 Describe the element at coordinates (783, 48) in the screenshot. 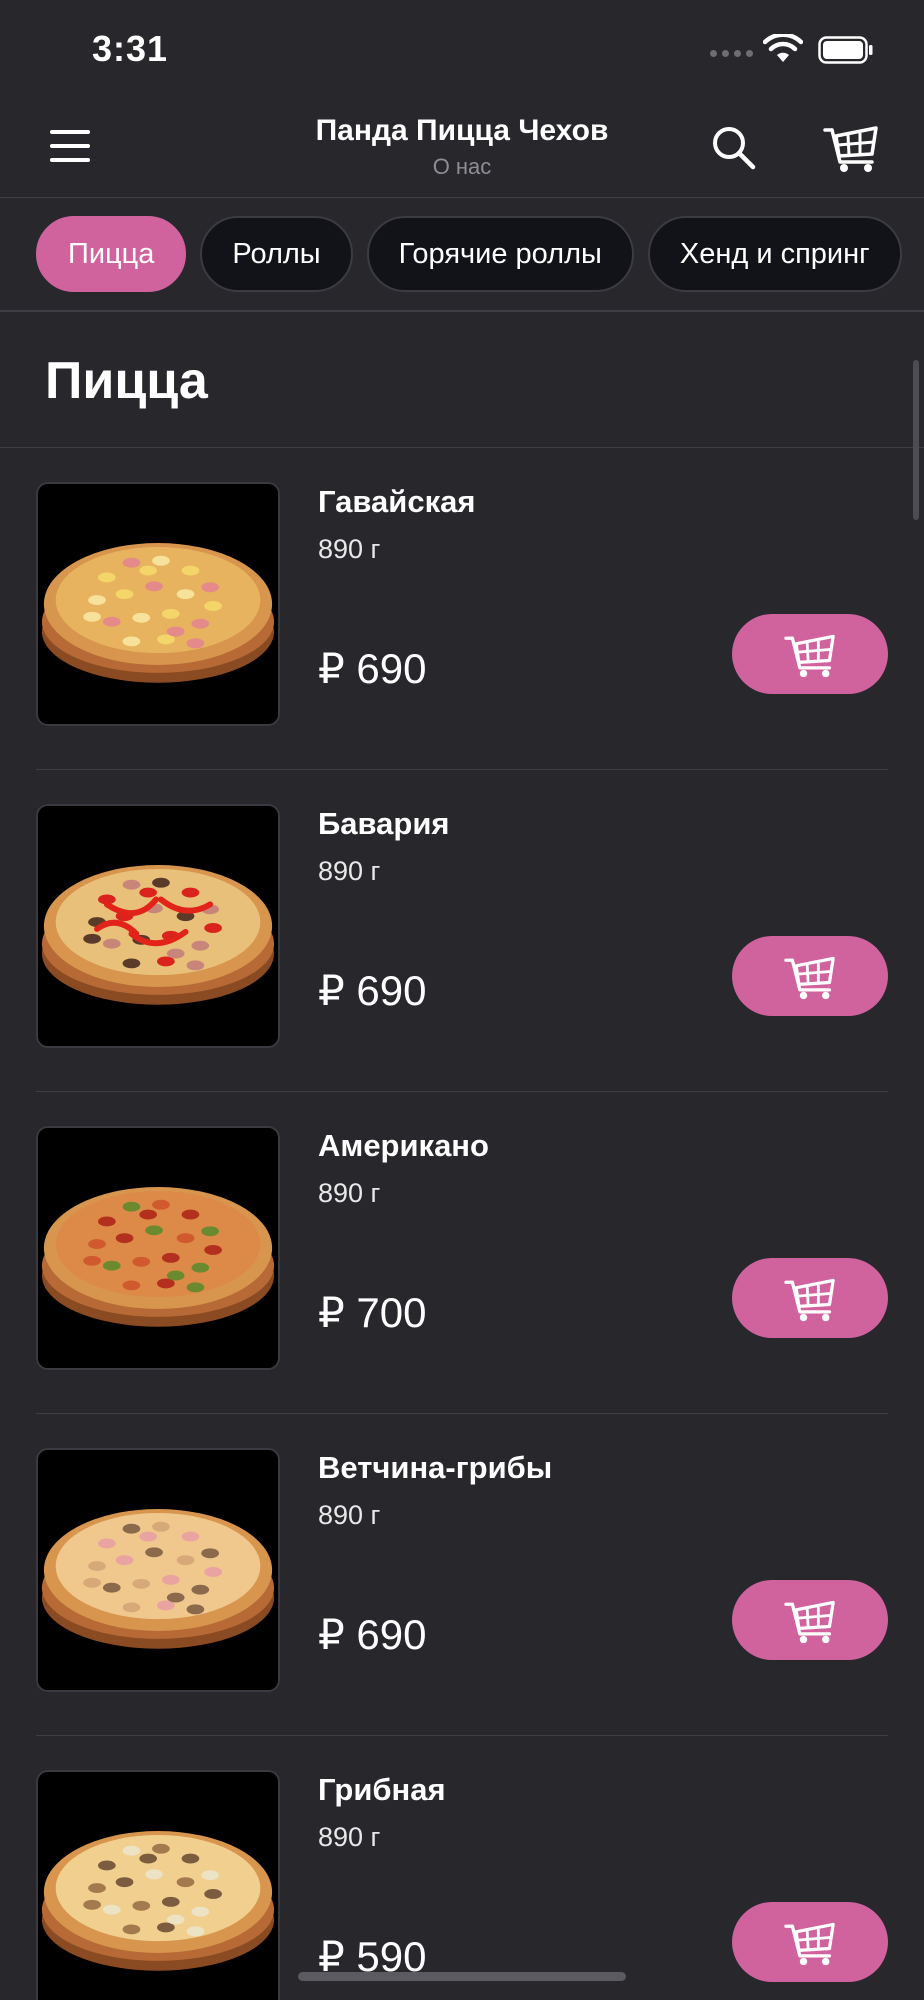

I see `wifi-icon` at that location.